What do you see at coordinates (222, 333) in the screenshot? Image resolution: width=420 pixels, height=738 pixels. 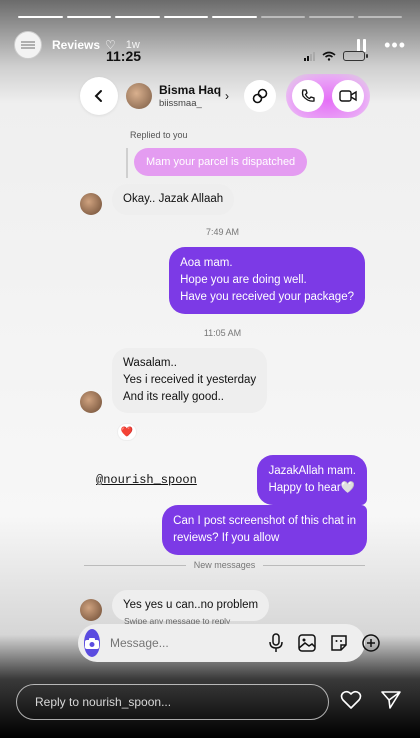 I see `timestamp: 11:05 AM` at bounding box center [222, 333].